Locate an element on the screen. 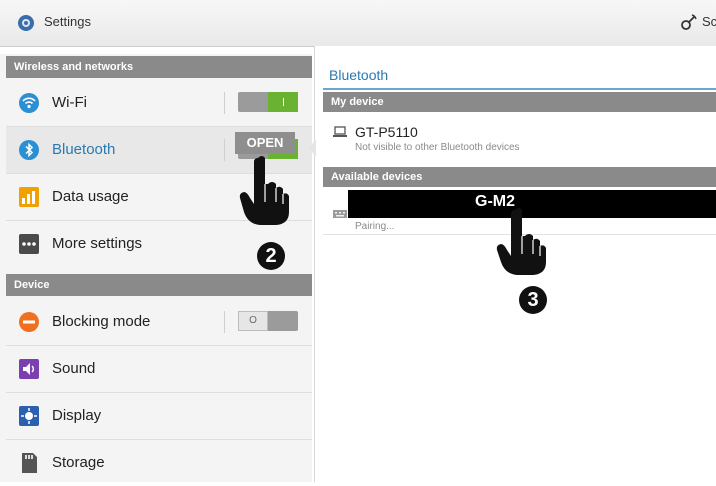 The height and width of the screenshot is (486, 716). gear-icon is located at coordinates (26, 23).